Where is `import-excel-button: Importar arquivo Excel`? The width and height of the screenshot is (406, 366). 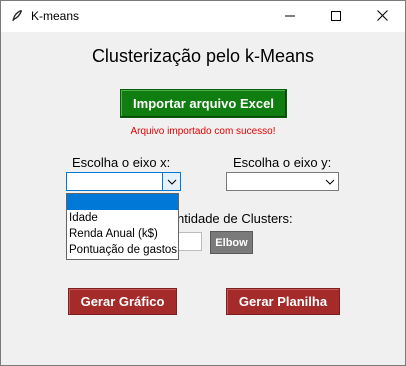 import-excel-button: Importar arquivo Excel is located at coordinates (203, 103).